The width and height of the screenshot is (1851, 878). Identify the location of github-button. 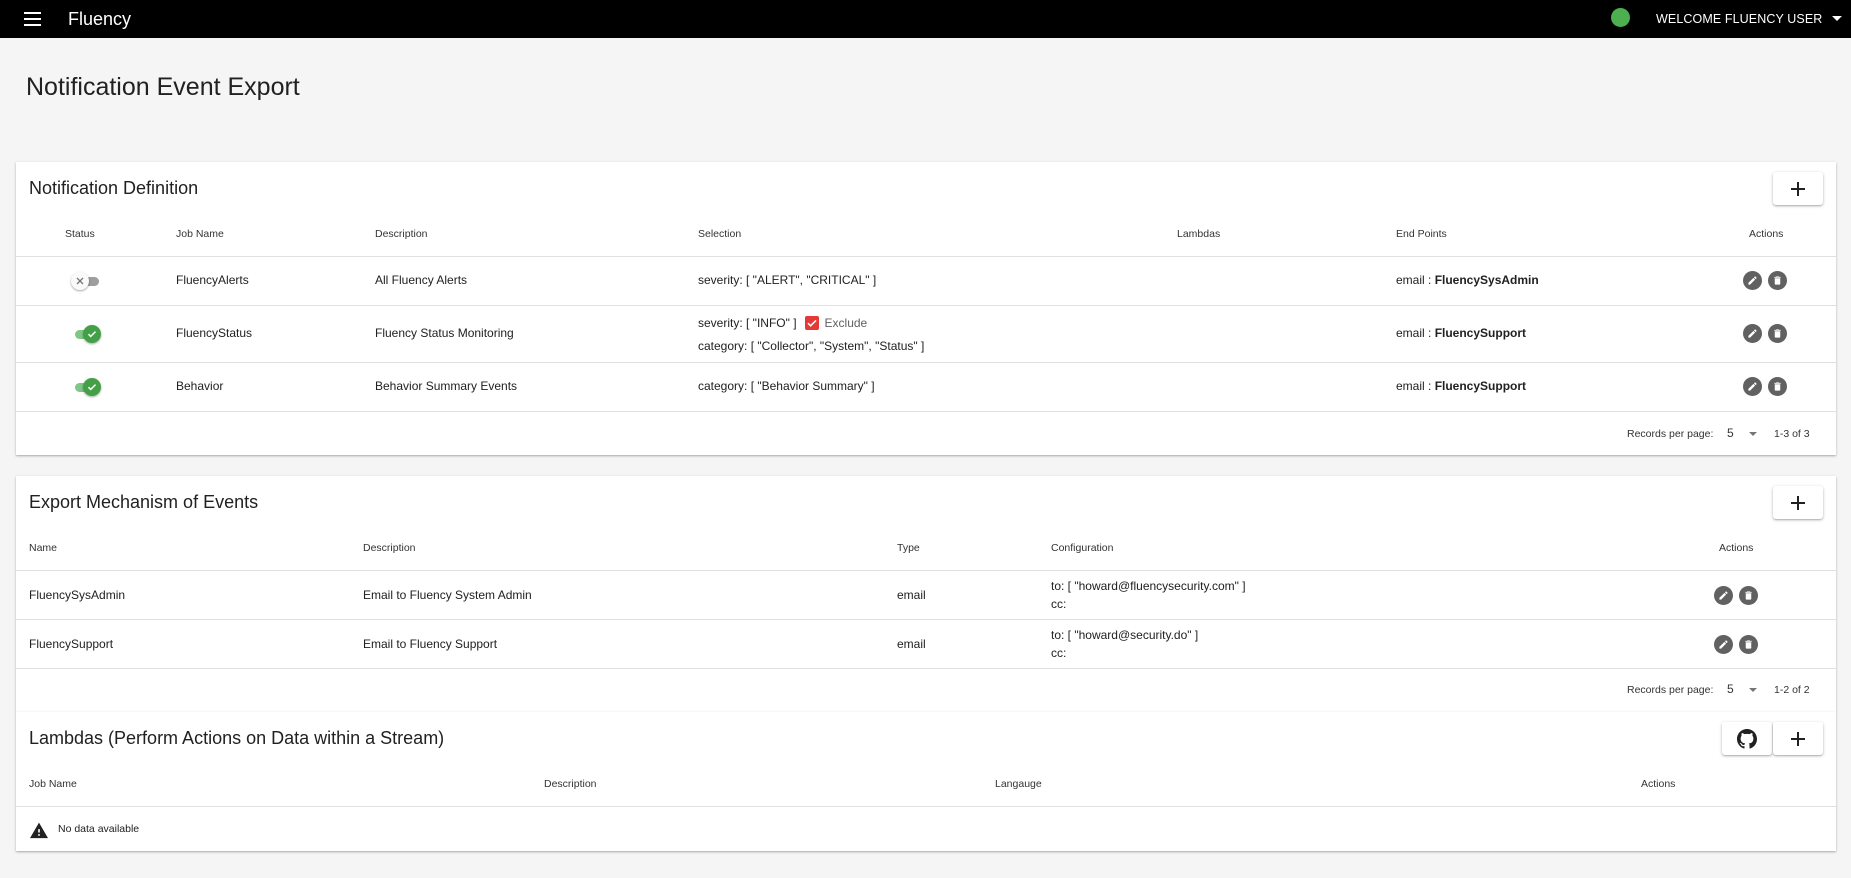
(1747, 738).